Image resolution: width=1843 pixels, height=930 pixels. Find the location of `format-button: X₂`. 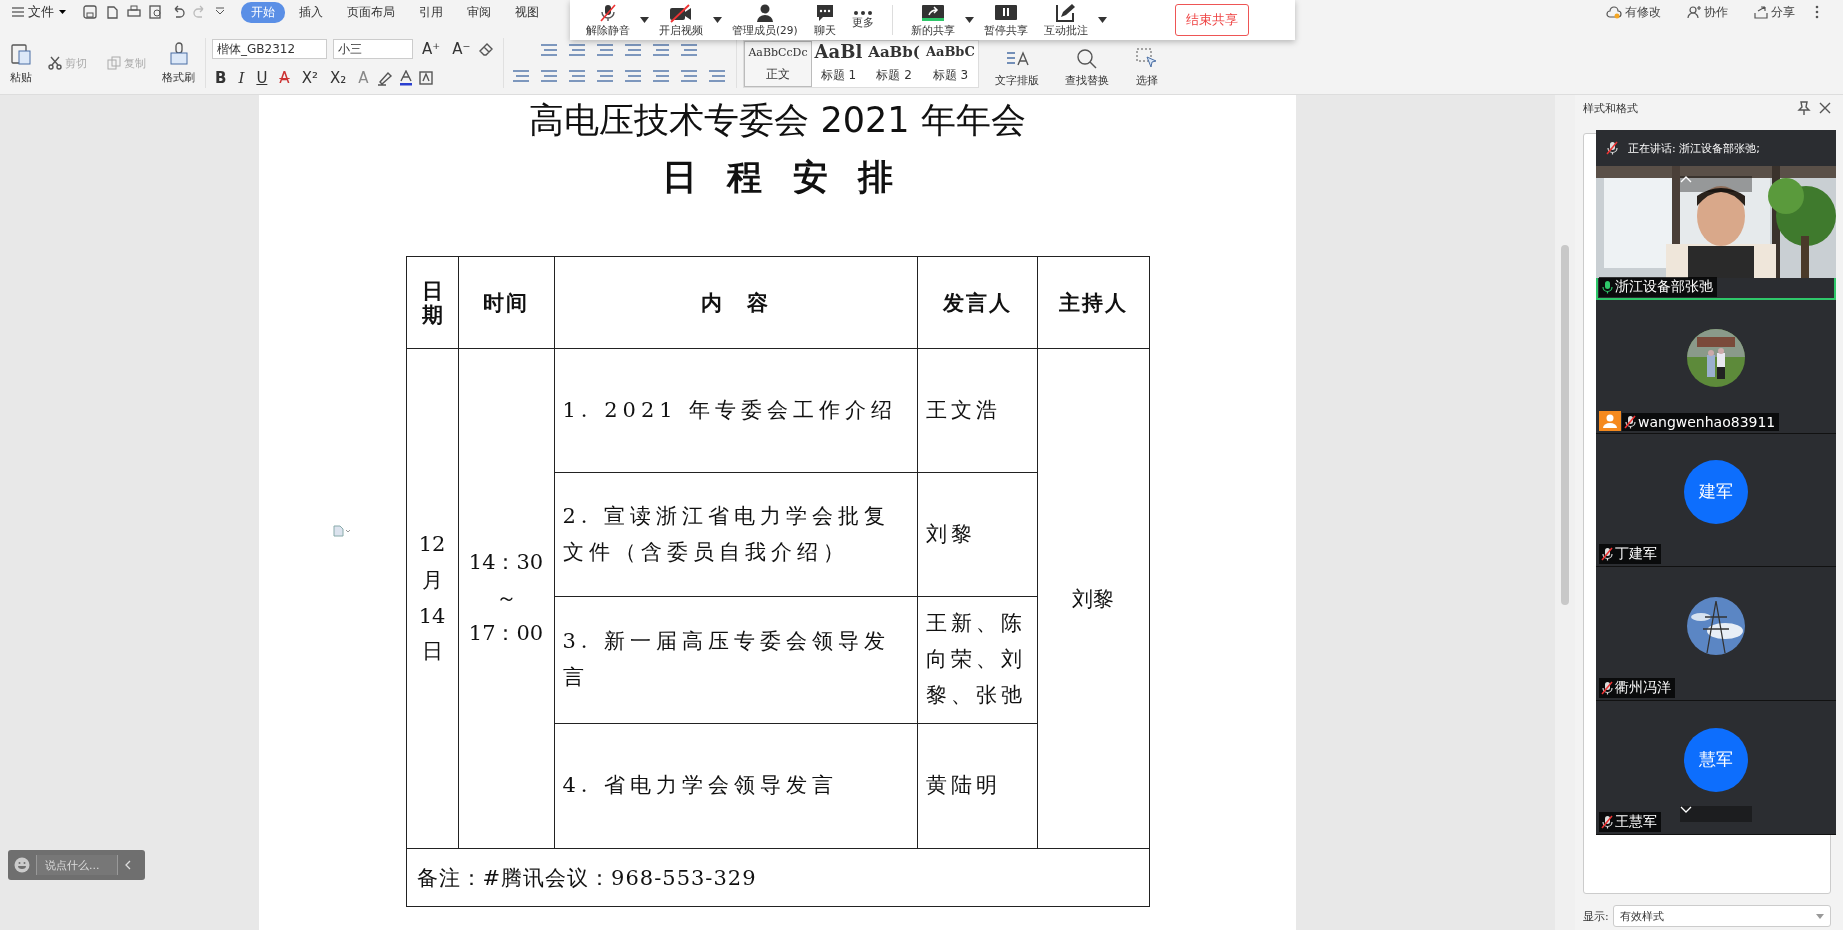

format-button: X₂ is located at coordinates (338, 78).